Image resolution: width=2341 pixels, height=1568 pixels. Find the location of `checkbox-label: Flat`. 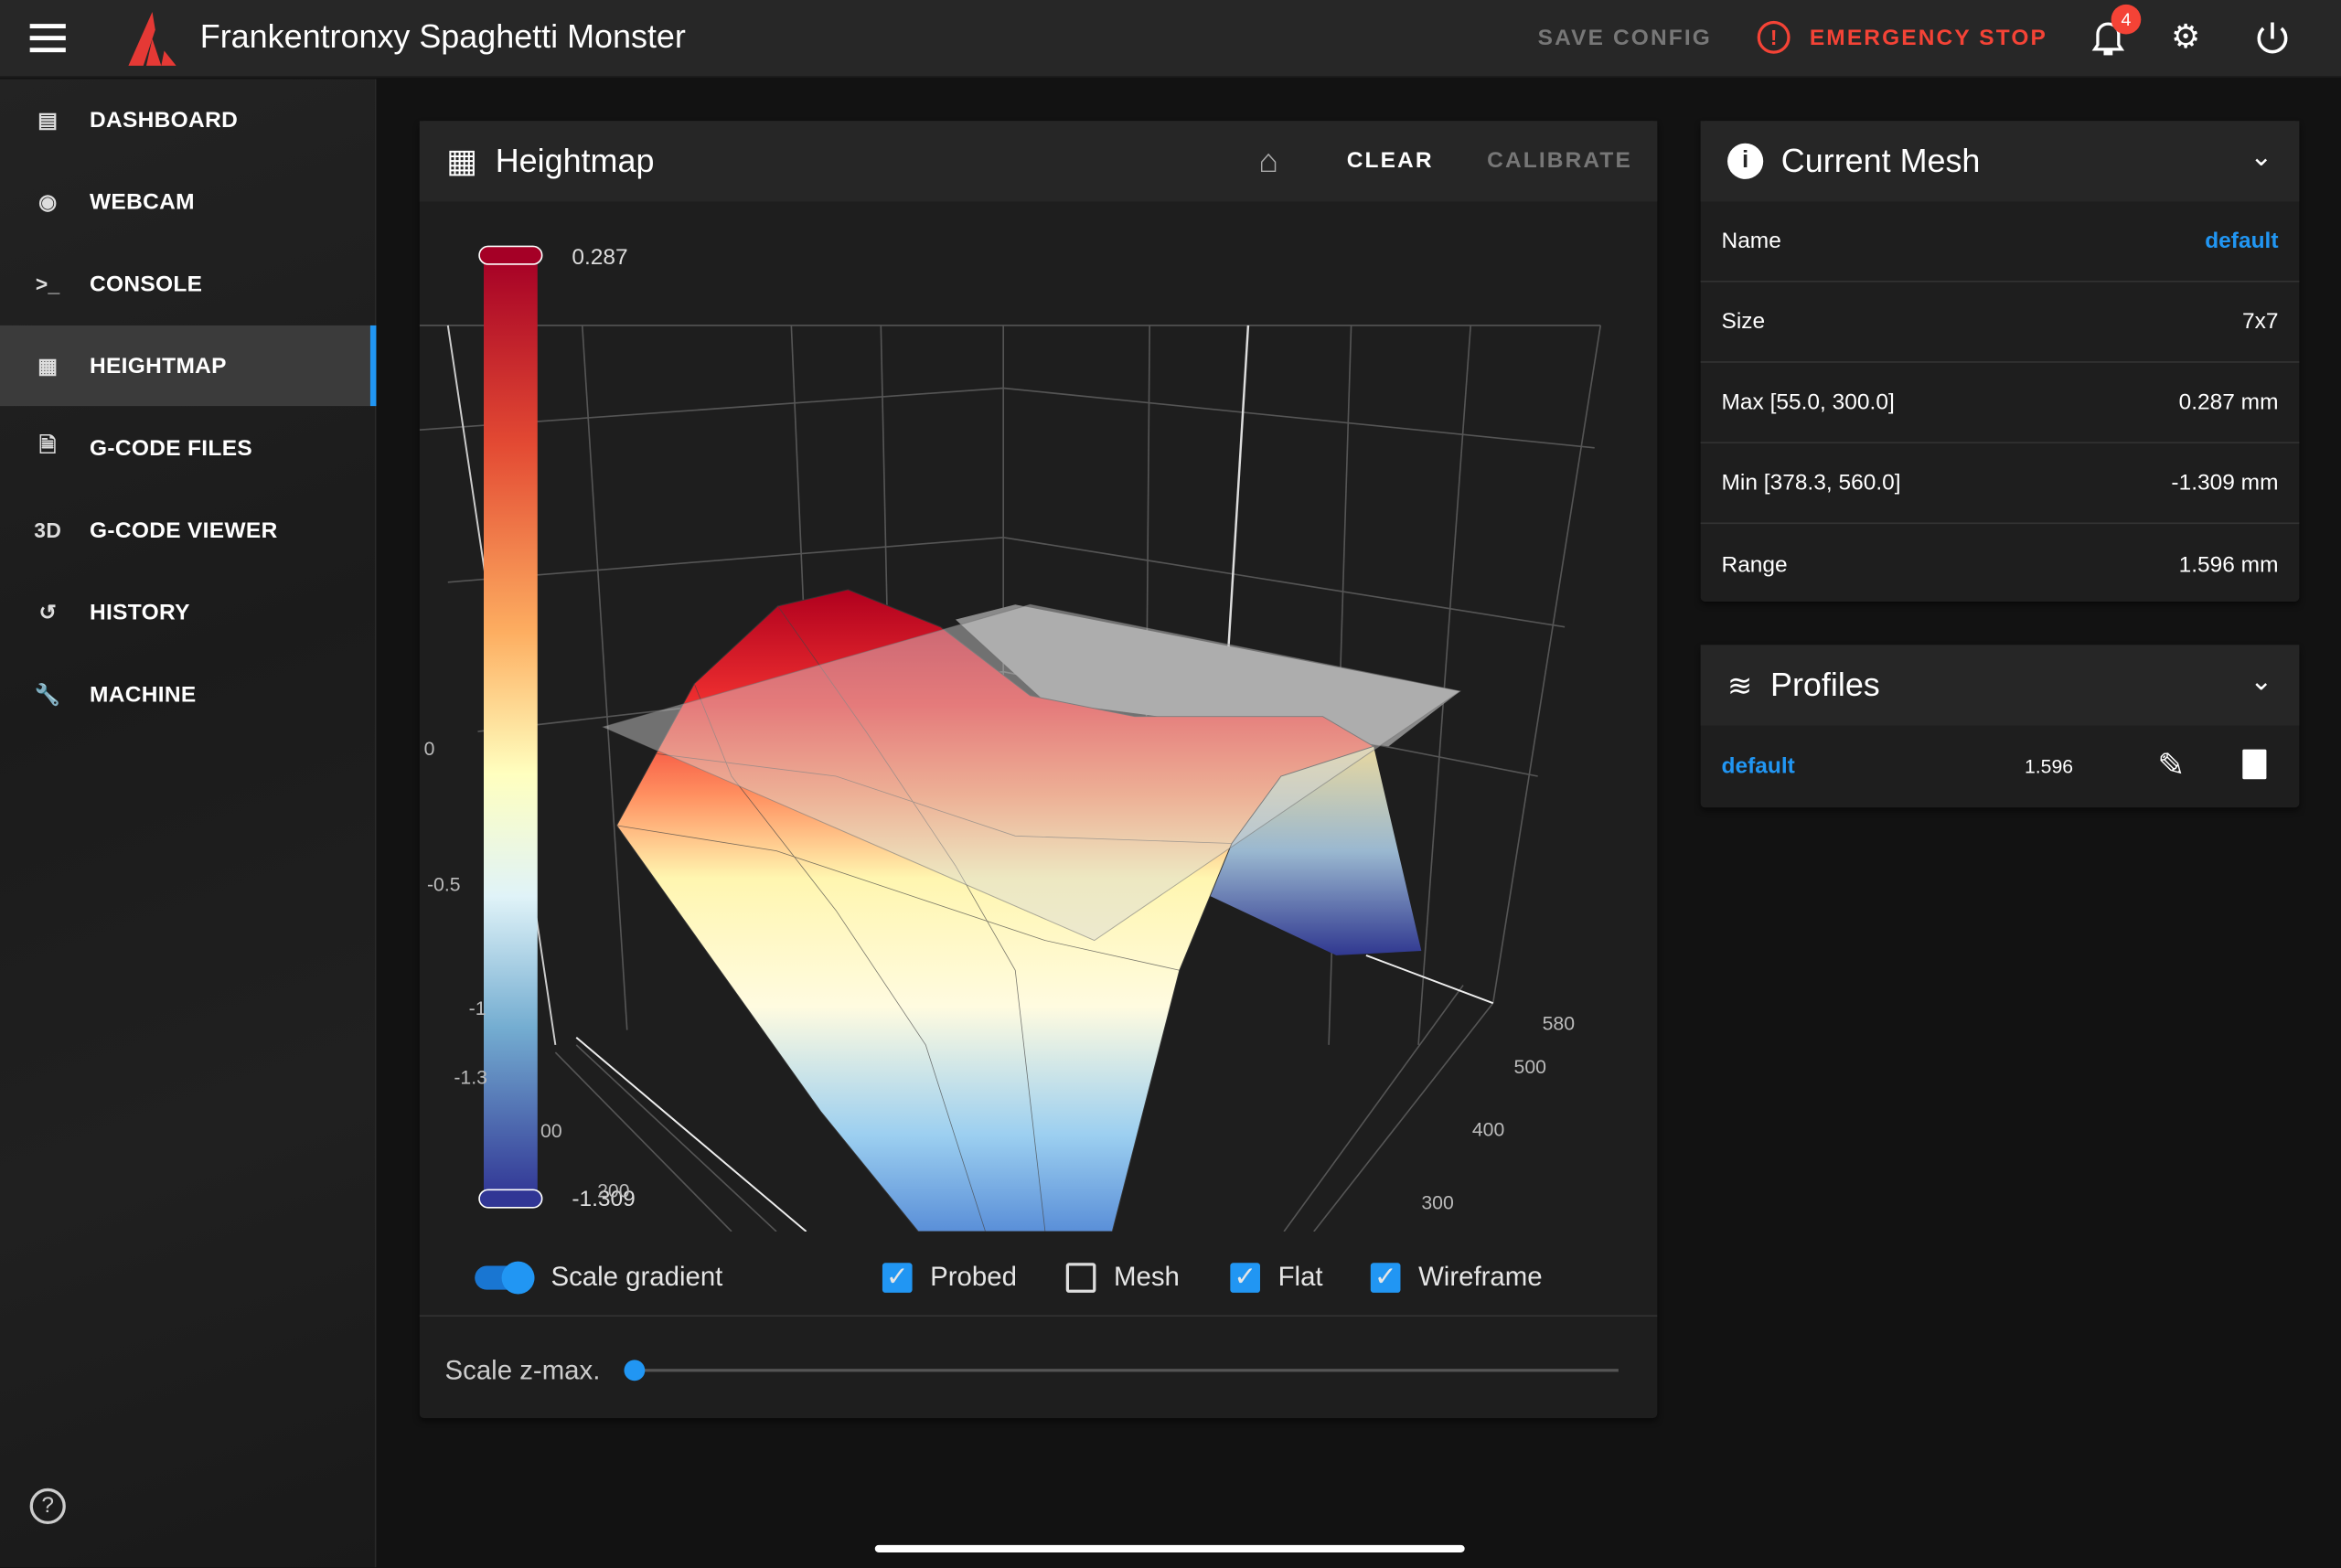

checkbox-label: Flat is located at coordinates (1300, 1276).